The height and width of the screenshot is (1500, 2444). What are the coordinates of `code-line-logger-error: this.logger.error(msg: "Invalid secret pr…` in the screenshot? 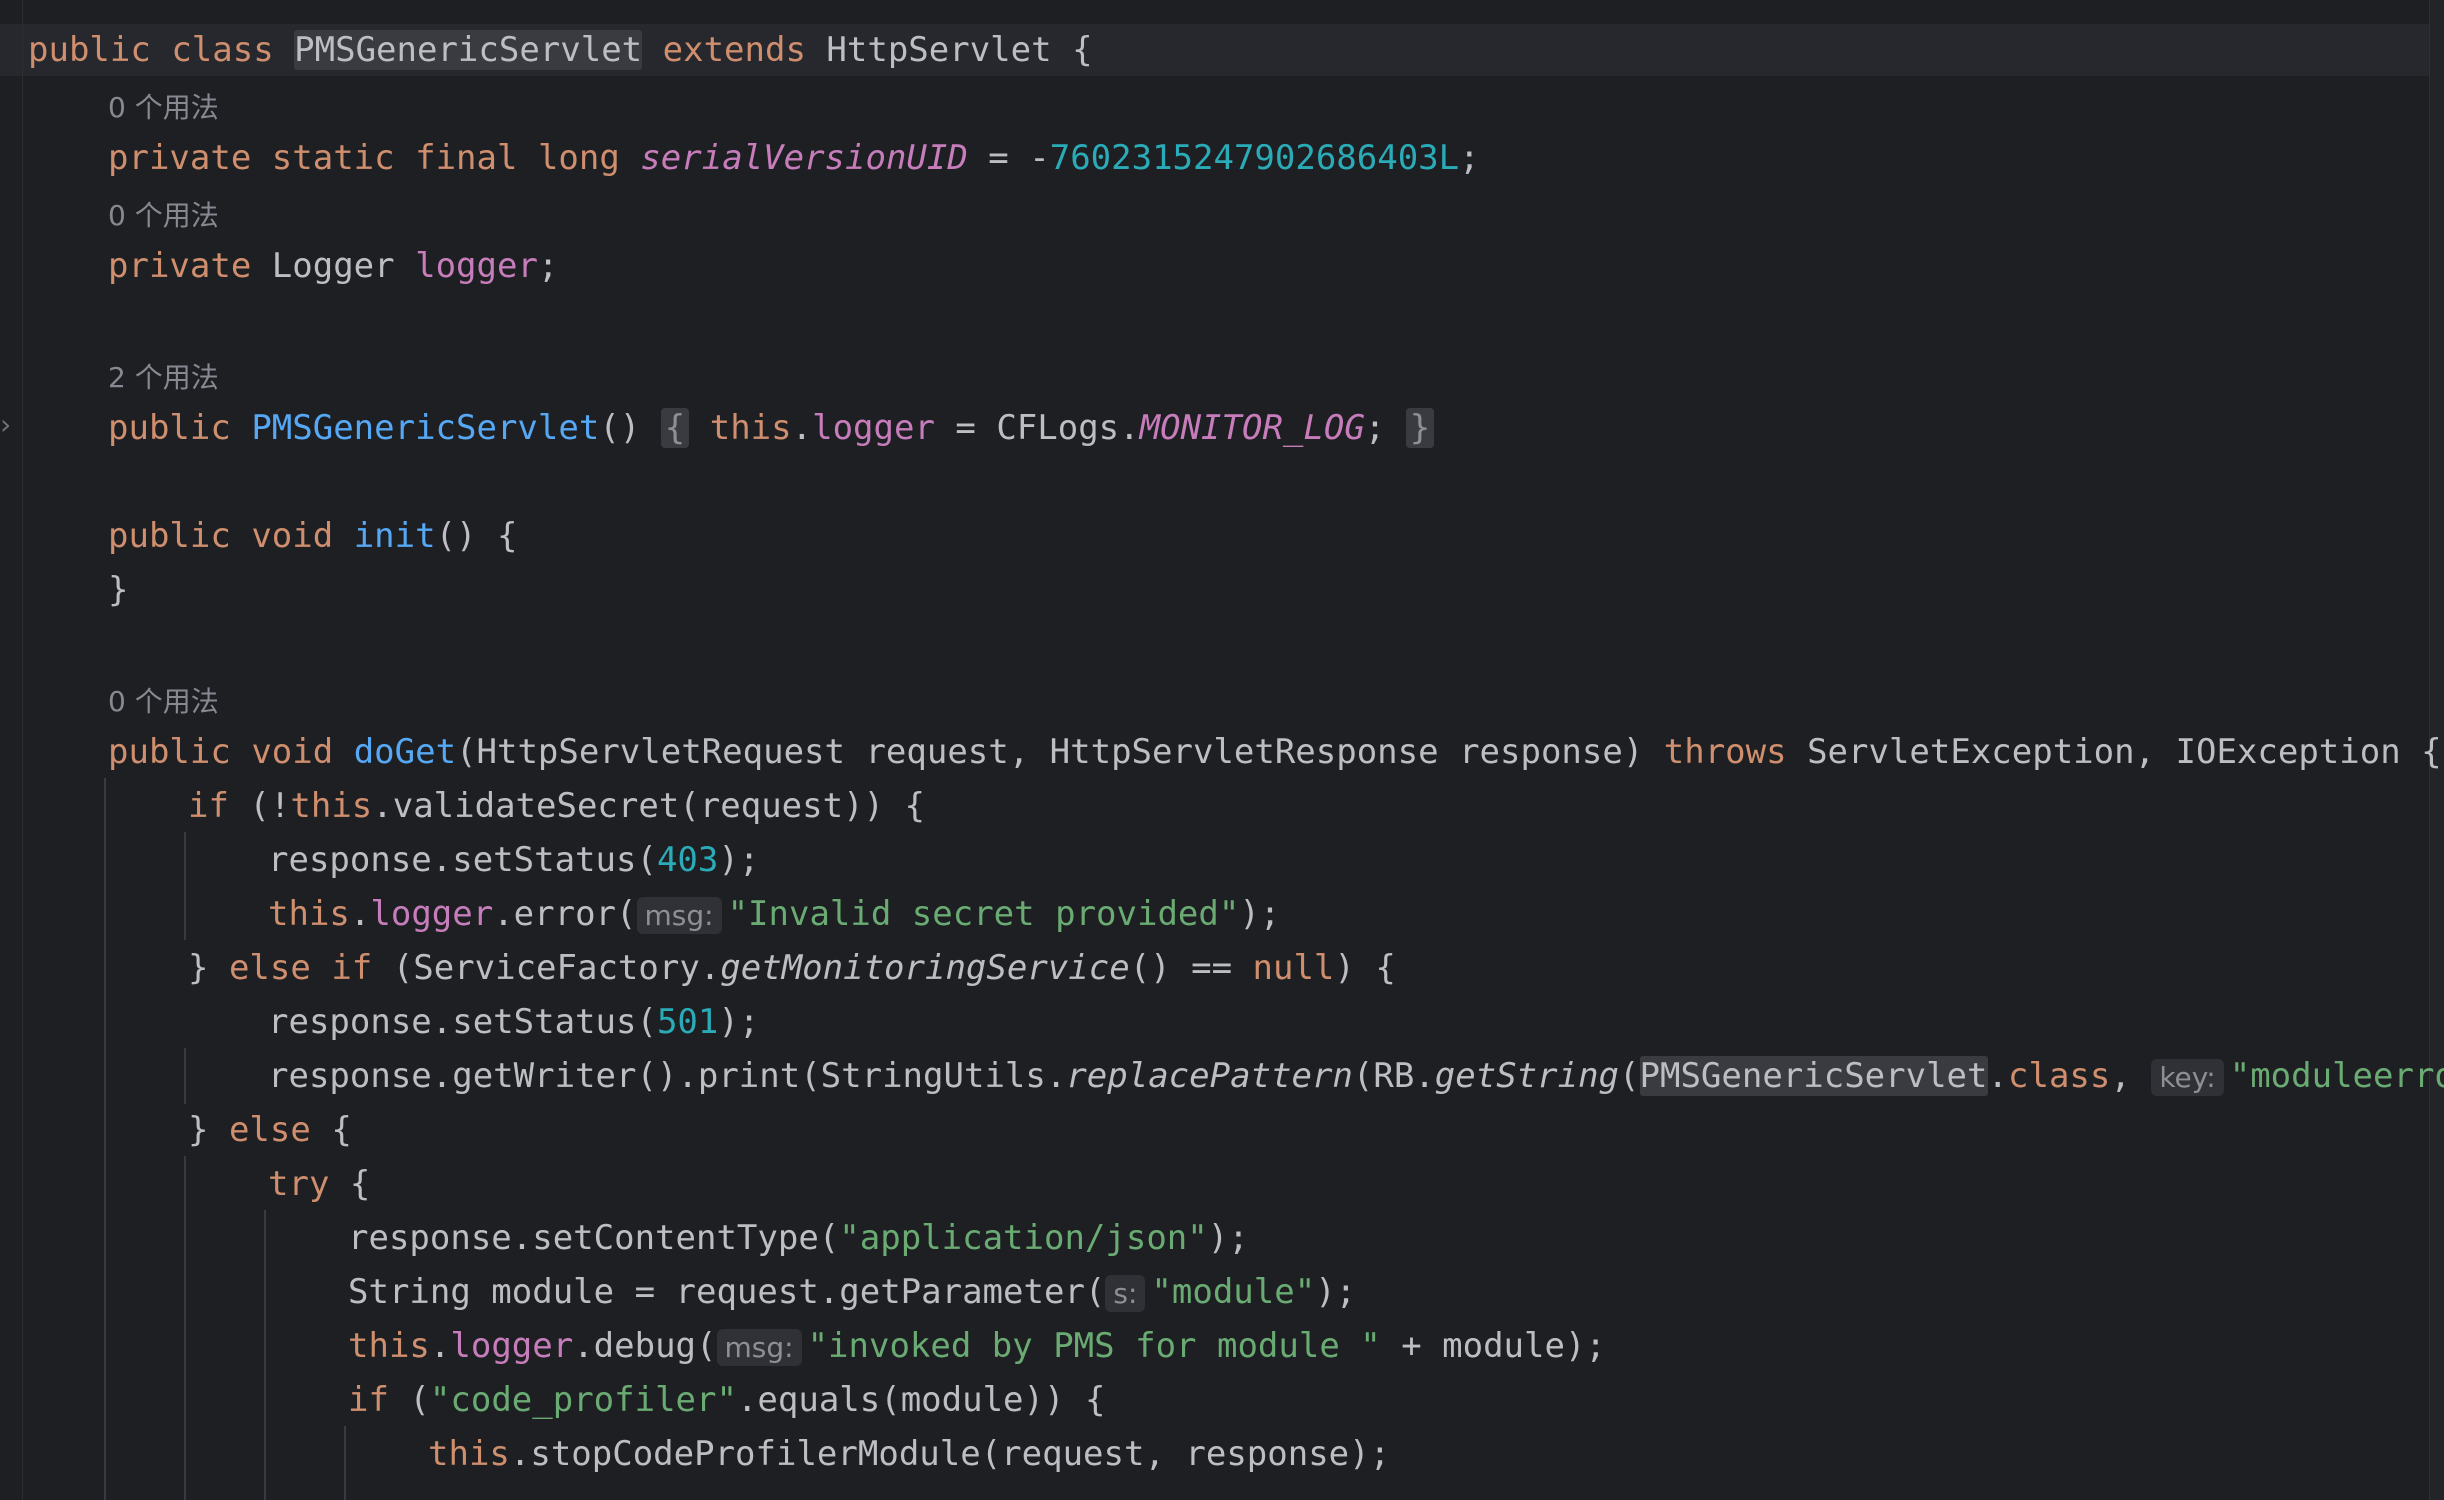 It's located at (774, 914).